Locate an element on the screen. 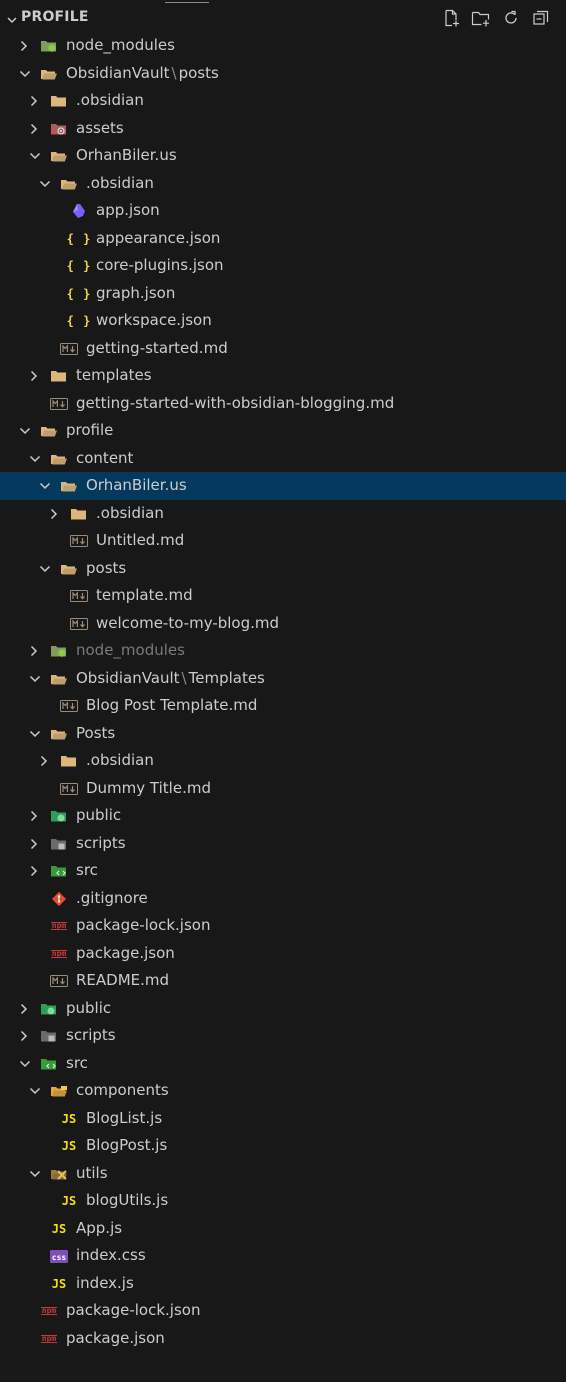 This screenshot has height=1382, width=566. tree-item-label: Posts is located at coordinates (95, 733).